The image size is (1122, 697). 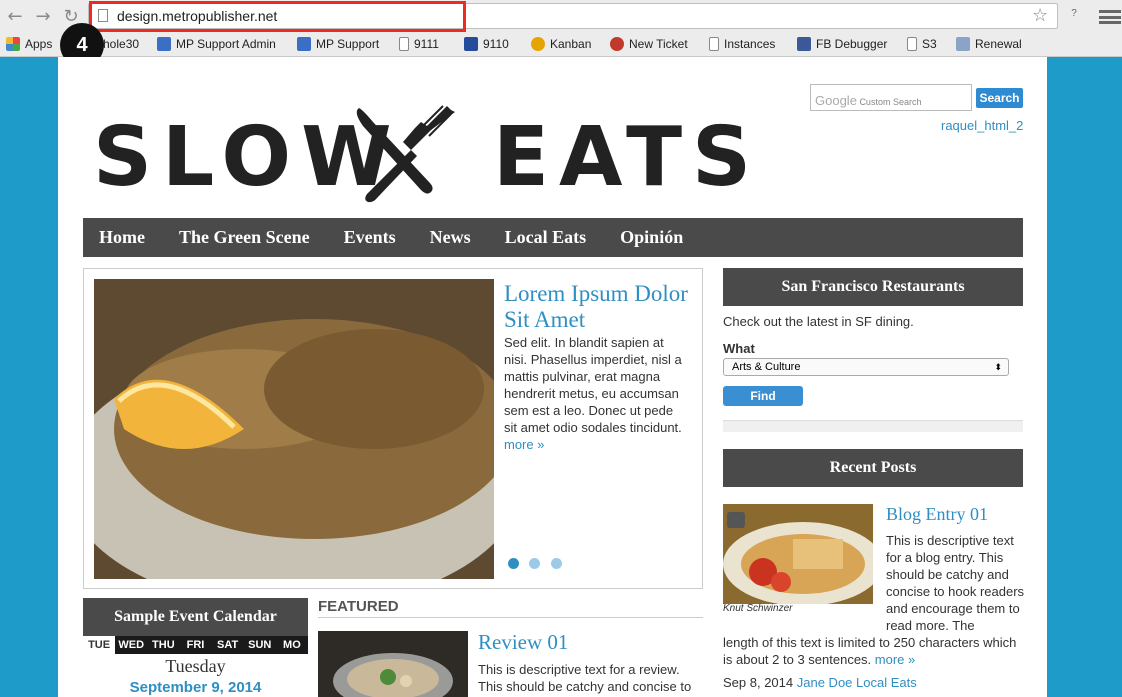 What do you see at coordinates (873, 468) in the screenshot?
I see `recent-posts-title: Recent Posts` at bounding box center [873, 468].